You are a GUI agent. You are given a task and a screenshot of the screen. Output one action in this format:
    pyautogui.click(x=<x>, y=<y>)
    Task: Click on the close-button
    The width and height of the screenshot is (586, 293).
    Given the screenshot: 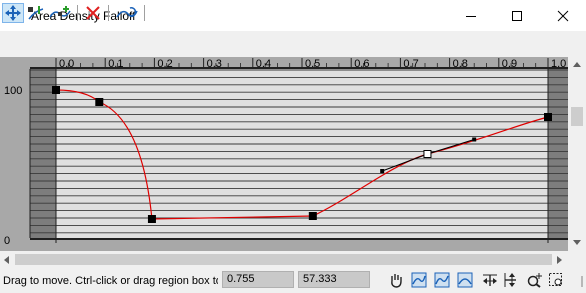 What is the action you would take?
    pyautogui.click(x=563, y=15)
    